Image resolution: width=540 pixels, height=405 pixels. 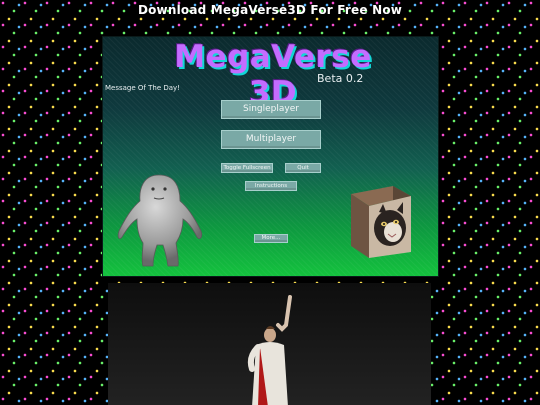 I want to click on gray-blob-creature-icon, so click(x=160, y=220).